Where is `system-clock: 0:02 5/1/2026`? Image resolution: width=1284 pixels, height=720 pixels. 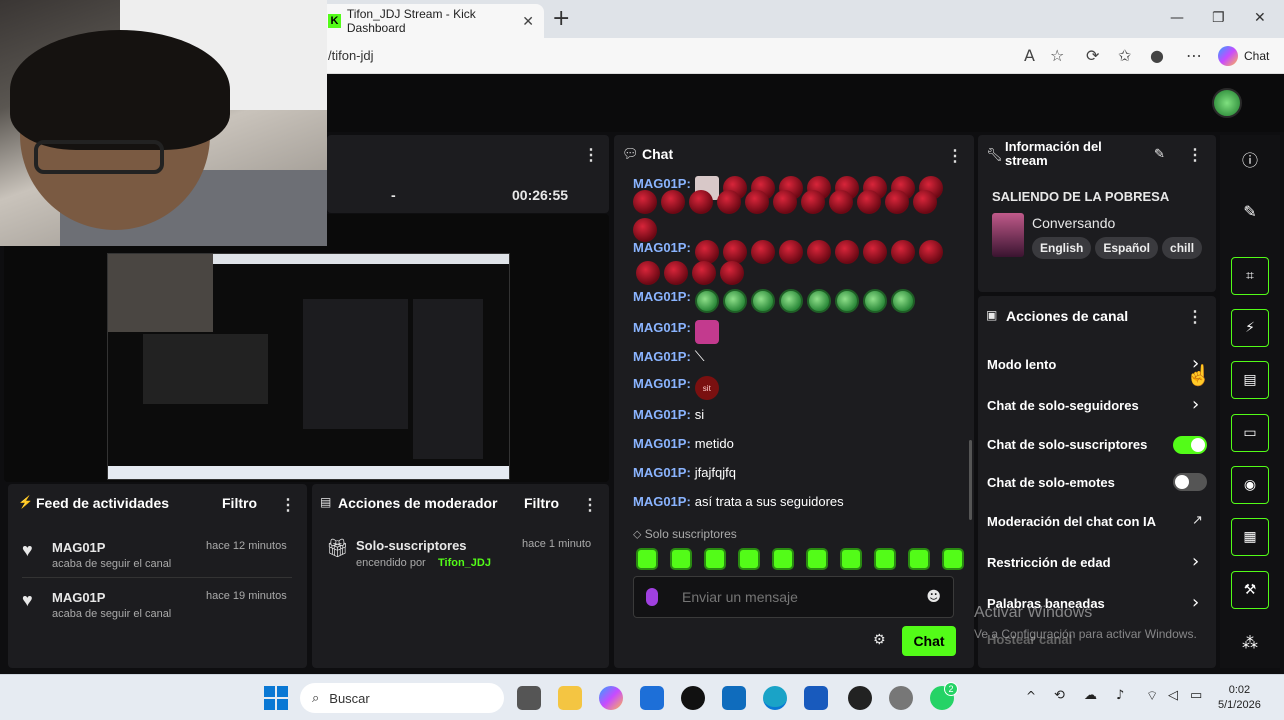
system-clock: 0:02 5/1/2026 is located at coordinates (1239, 698).